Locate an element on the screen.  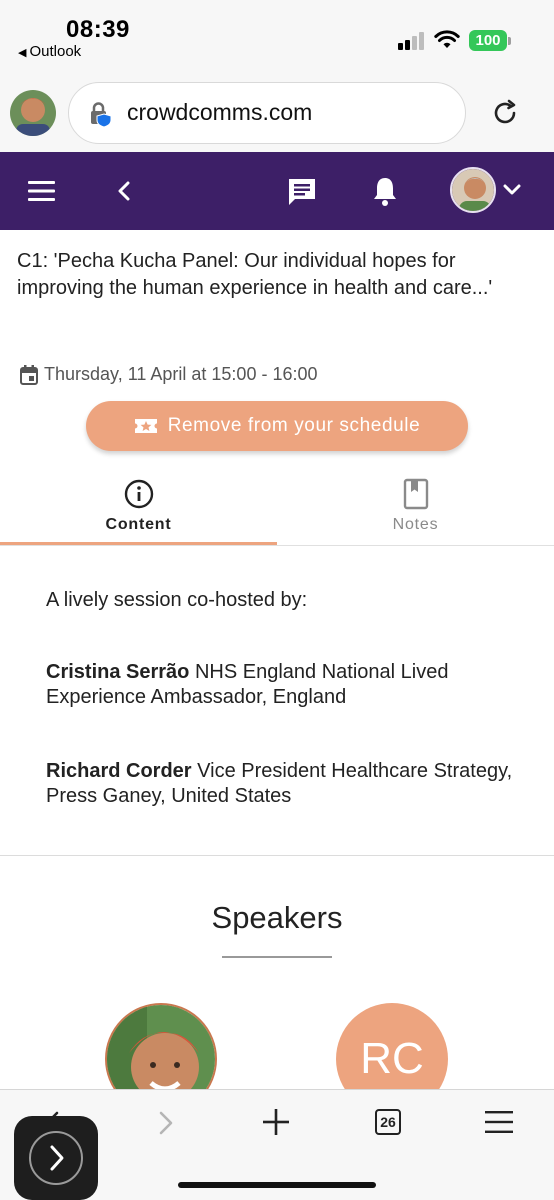
bookmark-icon is located at coordinates (416, 494).